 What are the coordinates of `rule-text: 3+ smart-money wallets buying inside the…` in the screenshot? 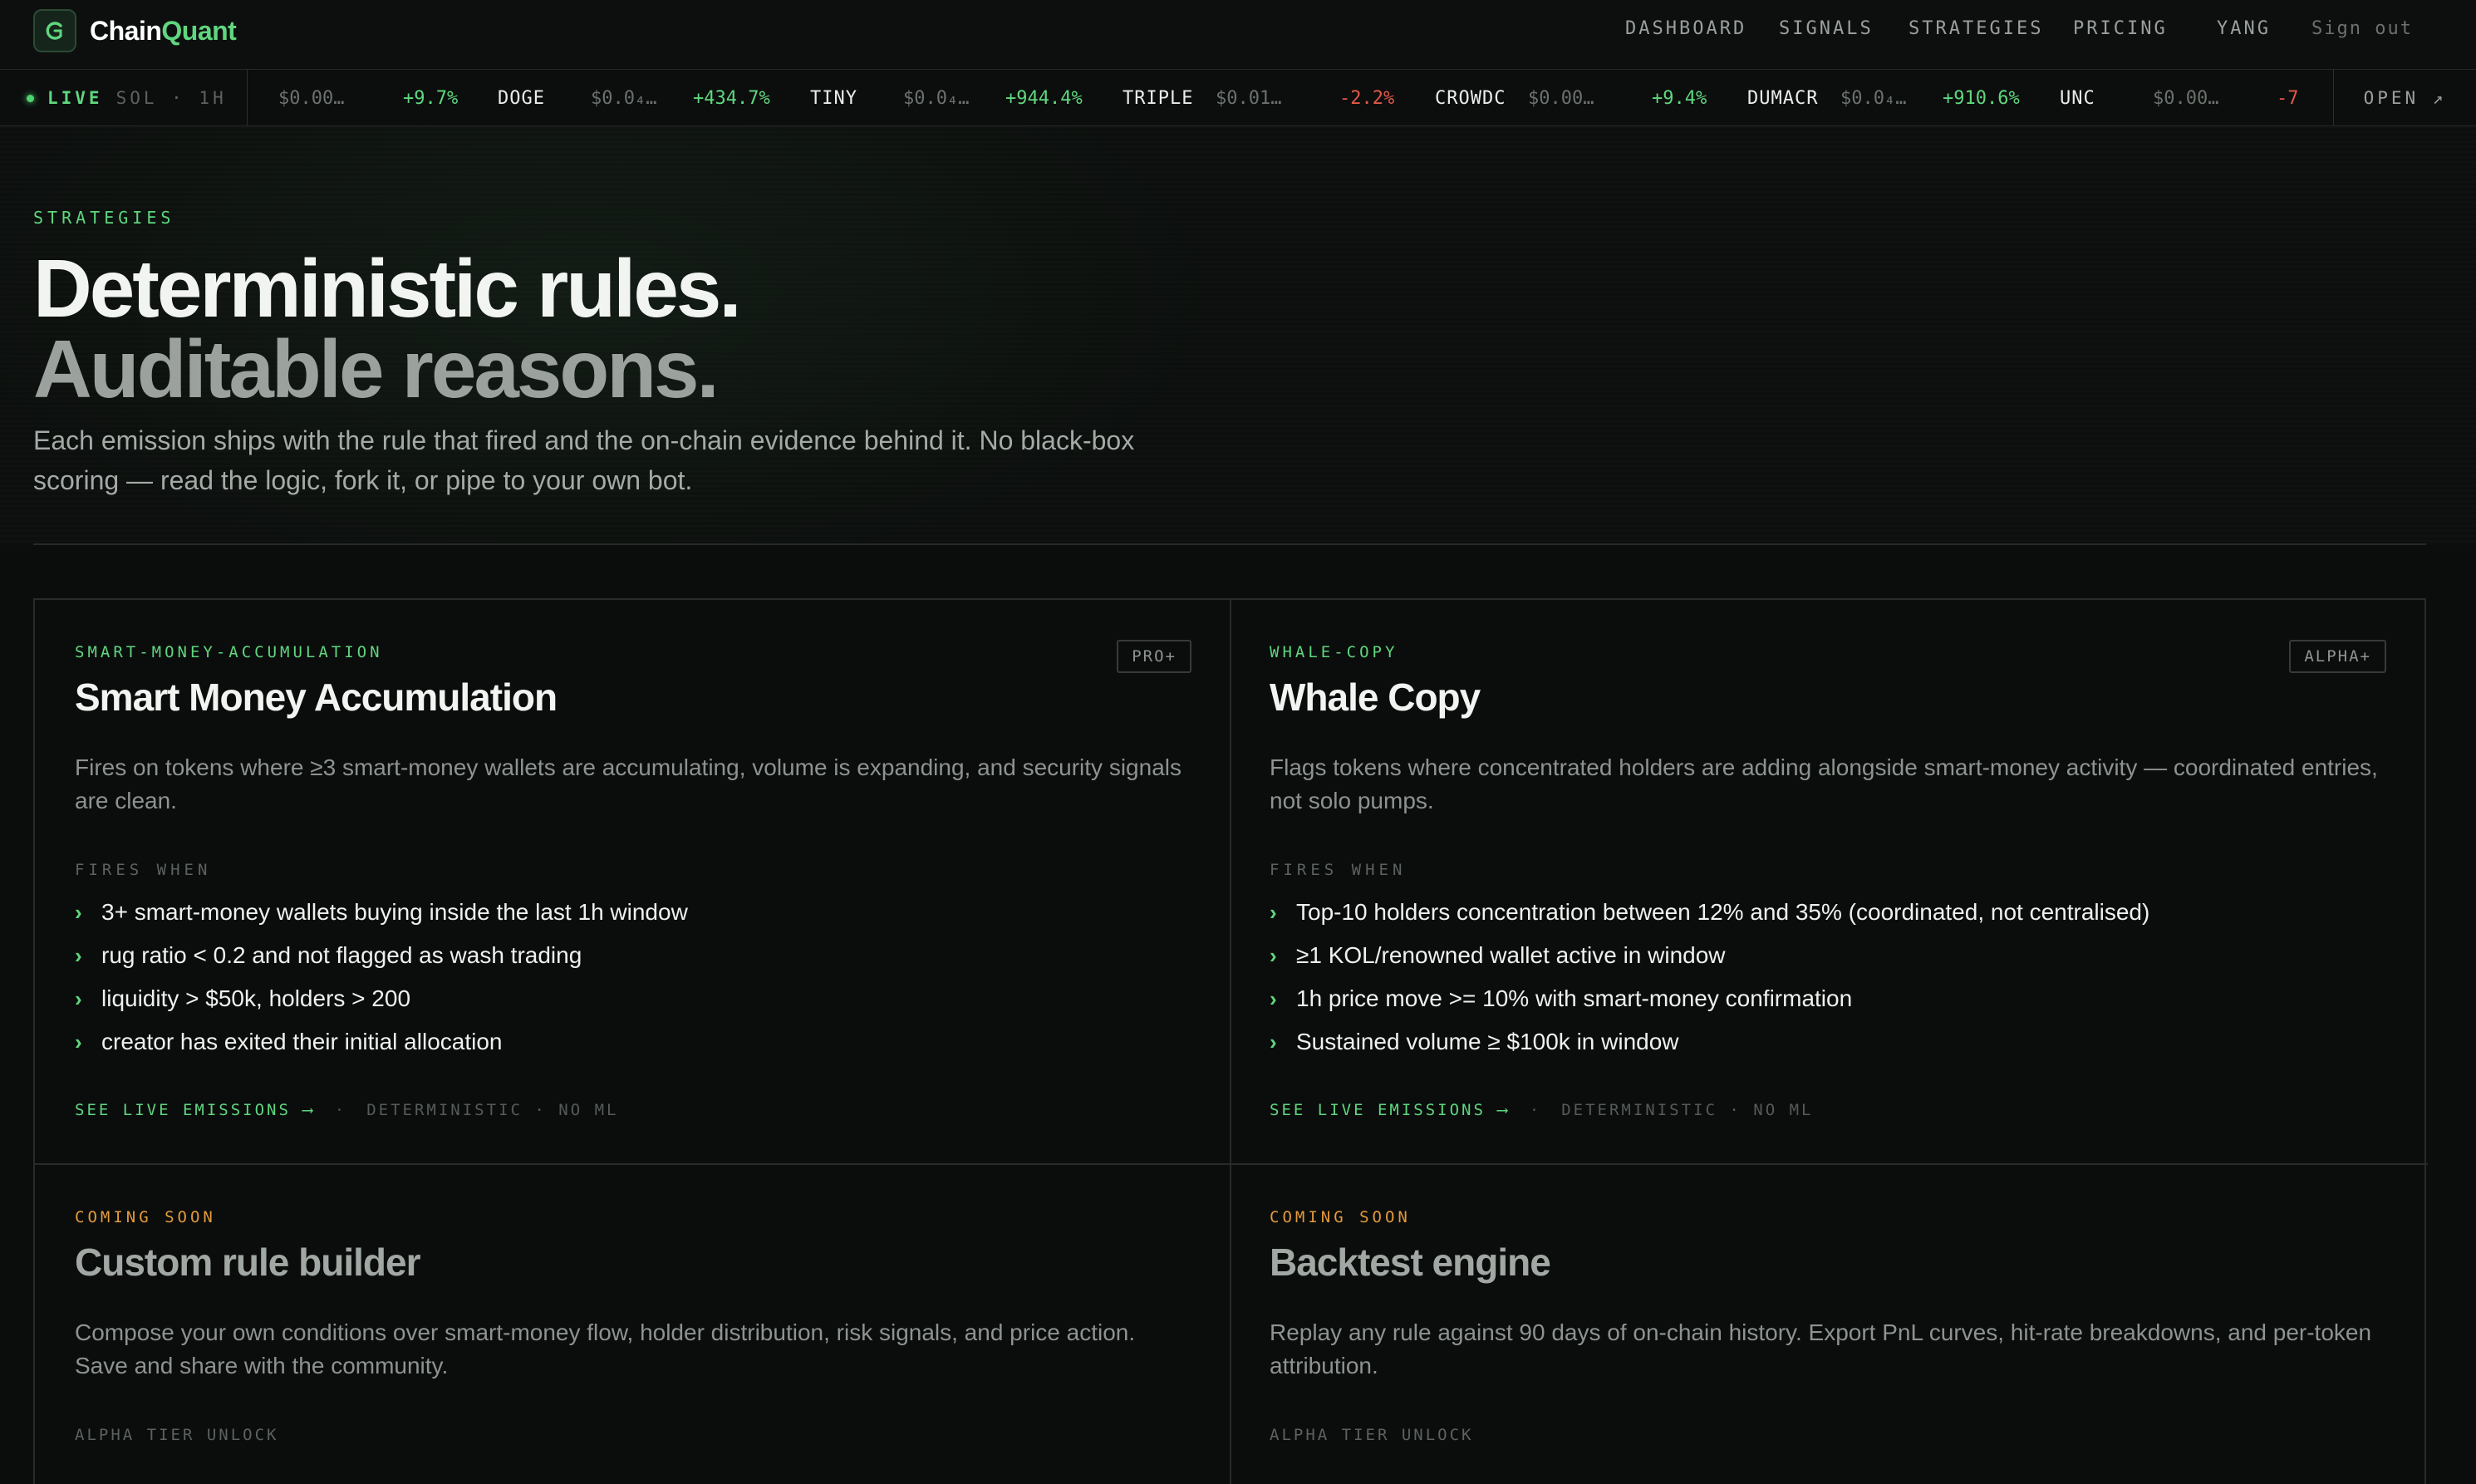 It's located at (395, 912).